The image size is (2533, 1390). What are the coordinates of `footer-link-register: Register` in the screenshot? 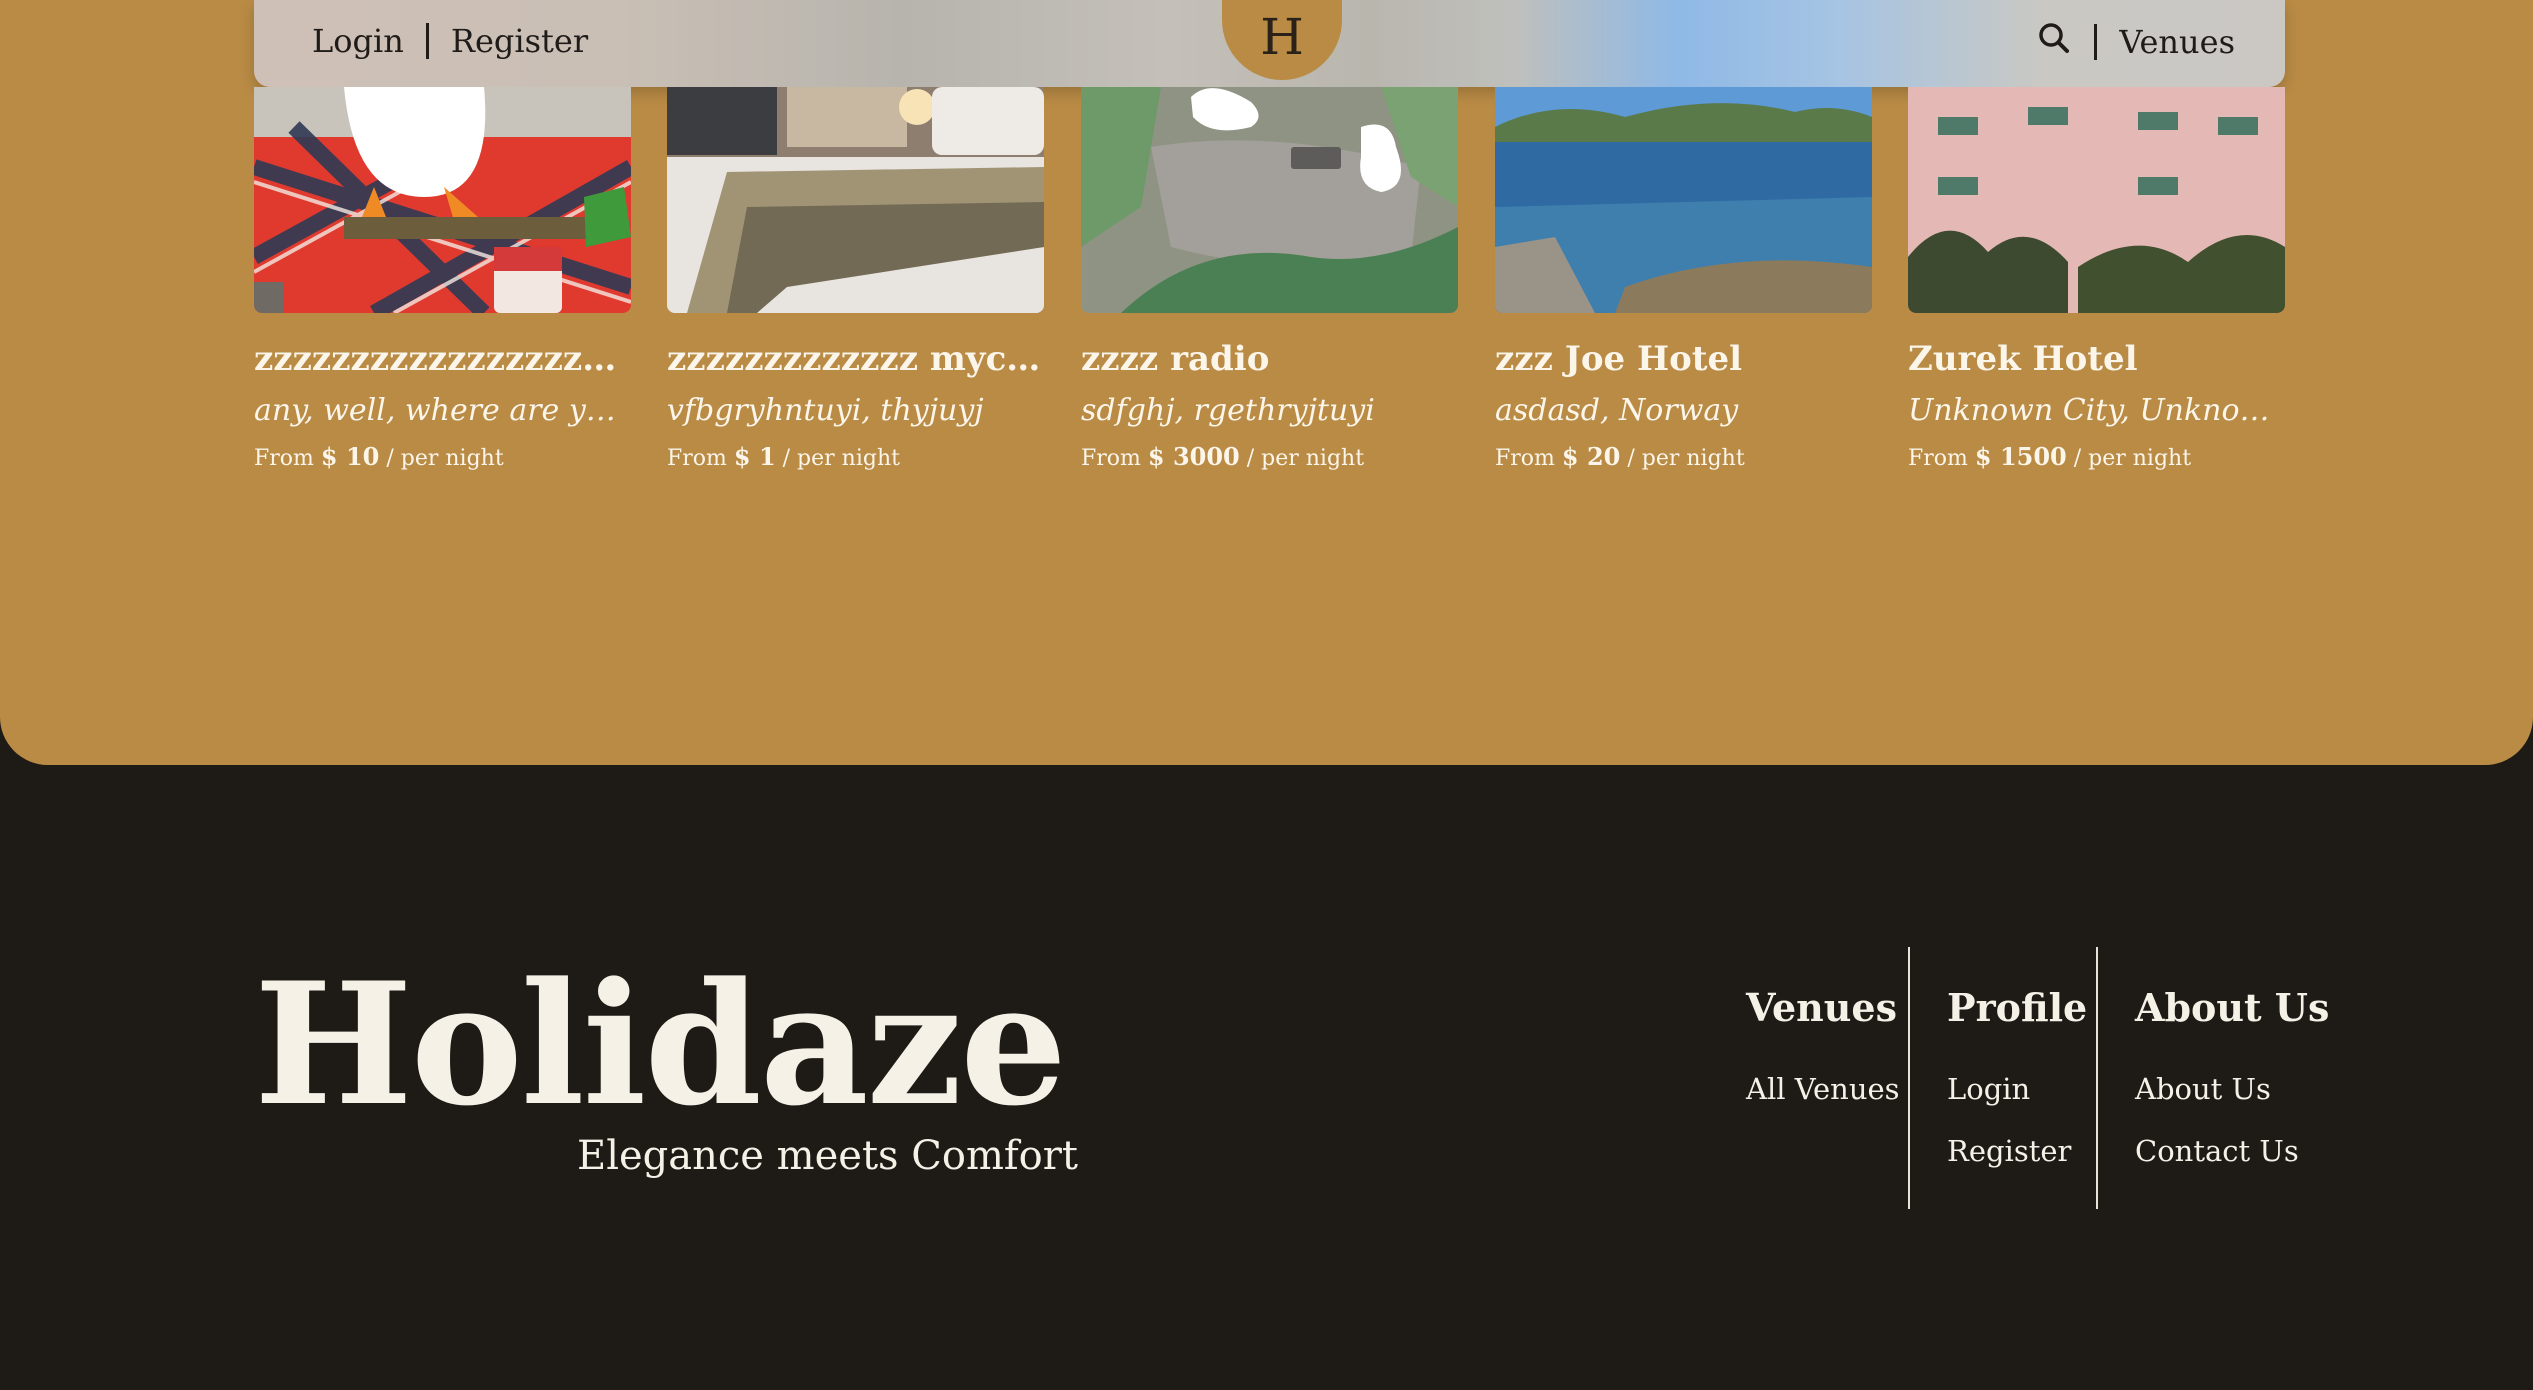 It's located at (2017, 1151).